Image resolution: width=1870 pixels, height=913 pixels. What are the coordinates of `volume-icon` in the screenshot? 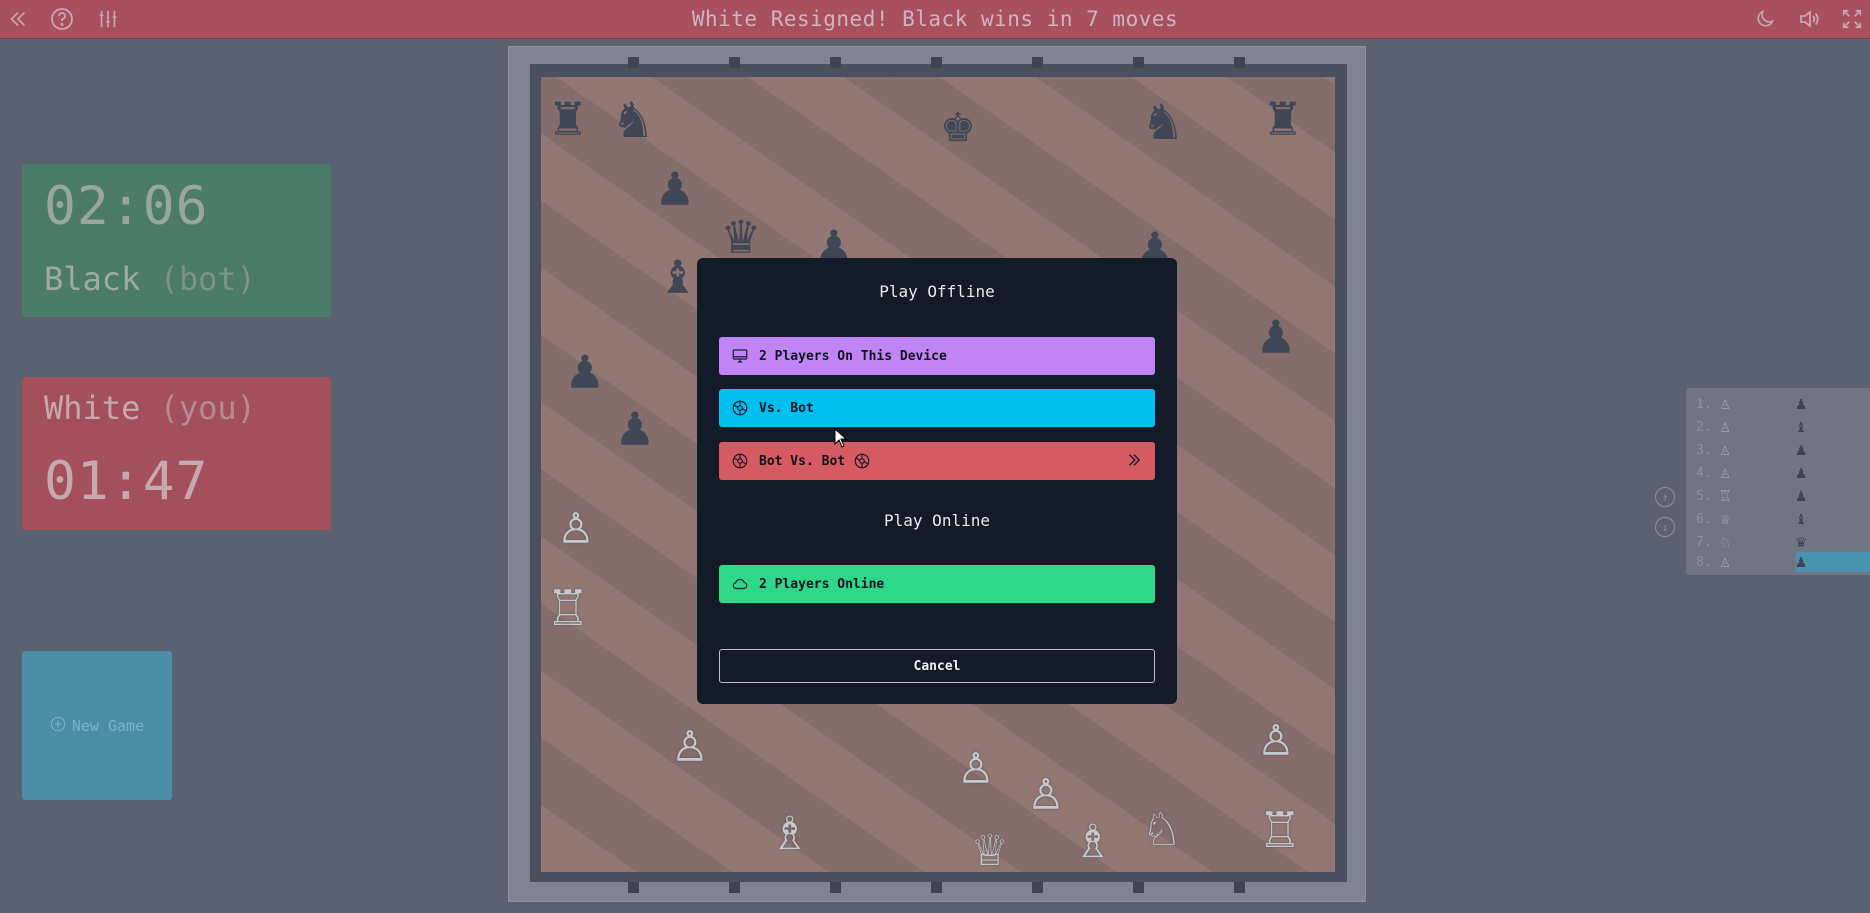 It's located at (1809, 19).